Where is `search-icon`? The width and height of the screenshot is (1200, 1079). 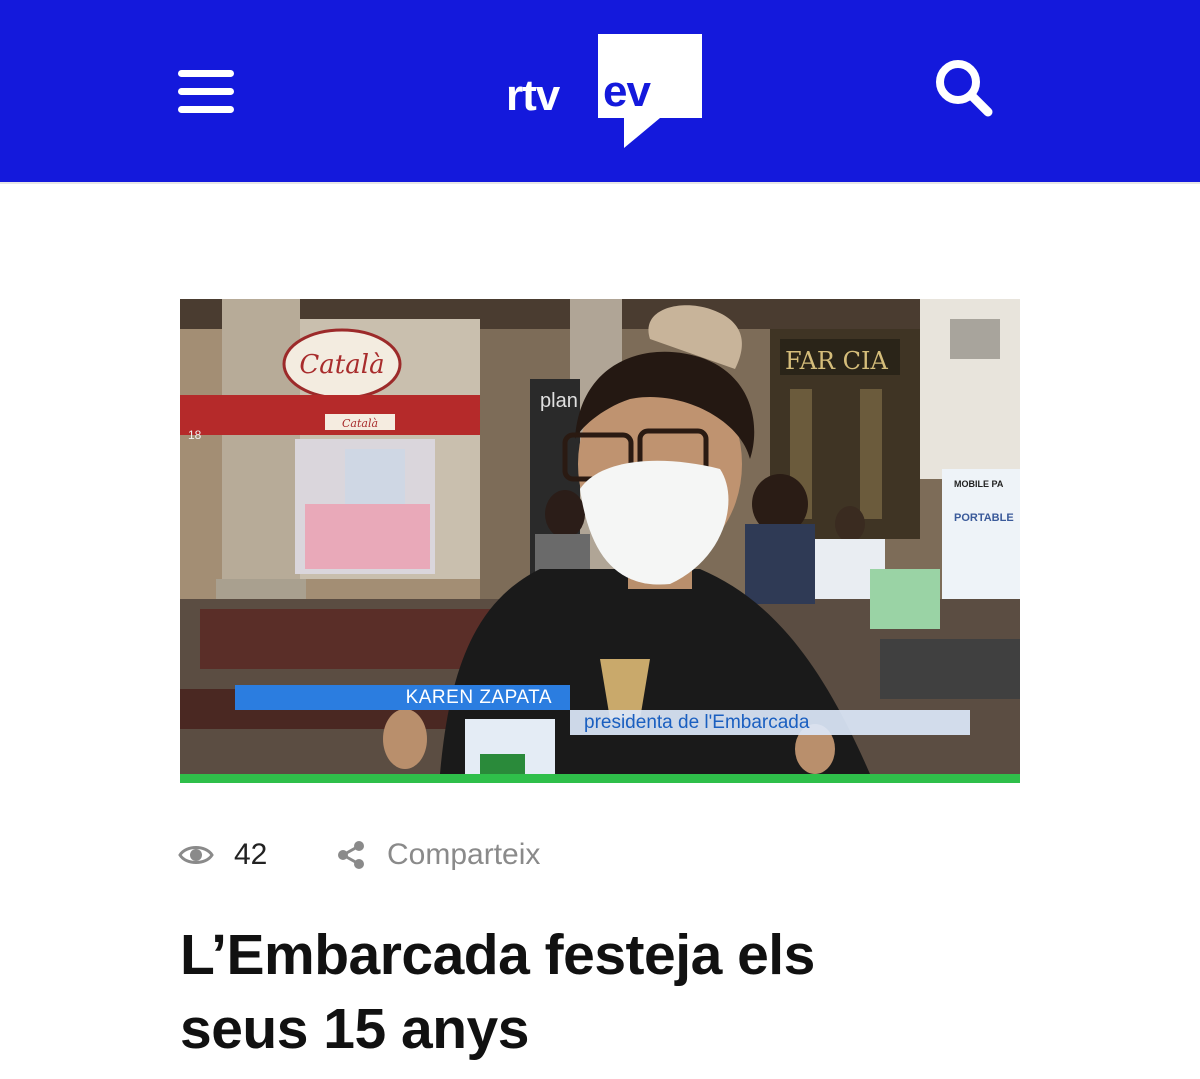
search-icon is located at coordinates (964, 88).